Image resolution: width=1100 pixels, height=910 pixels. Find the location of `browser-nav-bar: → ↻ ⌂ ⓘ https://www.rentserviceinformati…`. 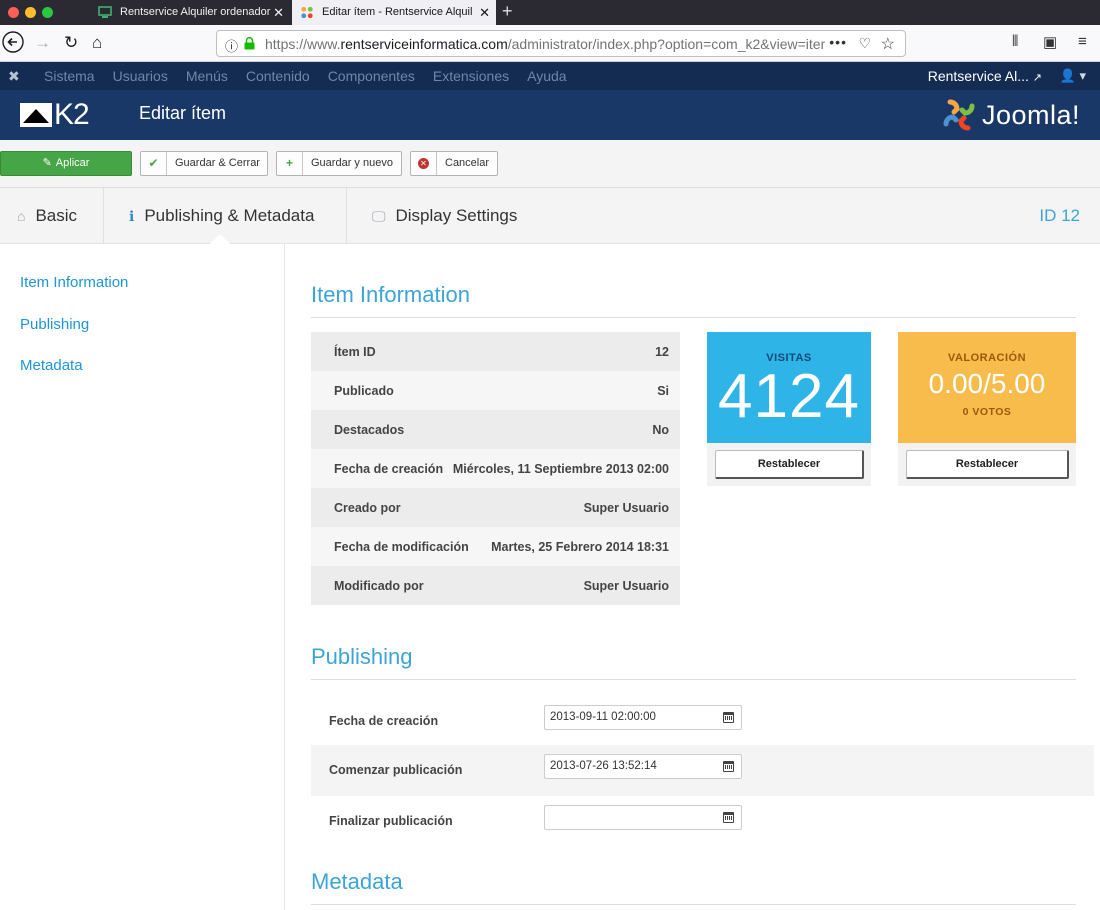

browser-nav-bar: → ↻ ⌂ ⓘ https://www.rentserviceinformati… is located at coordinates (550, 43).